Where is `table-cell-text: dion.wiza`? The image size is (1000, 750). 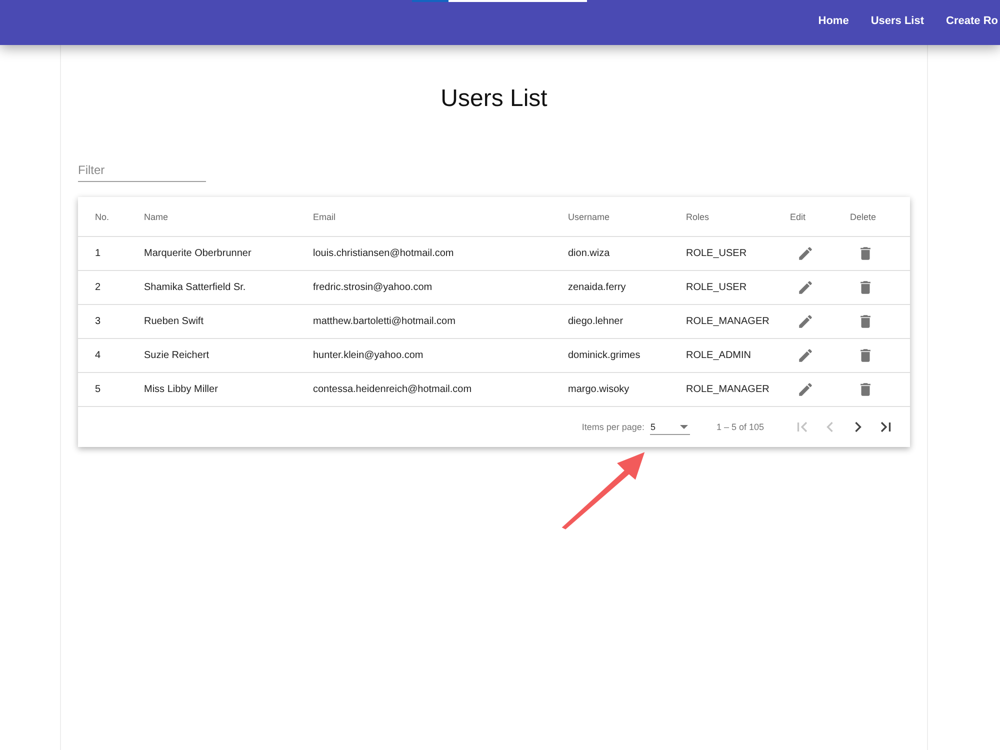 table-cell-text: dion.wiza is located at coordinates (589, 253).